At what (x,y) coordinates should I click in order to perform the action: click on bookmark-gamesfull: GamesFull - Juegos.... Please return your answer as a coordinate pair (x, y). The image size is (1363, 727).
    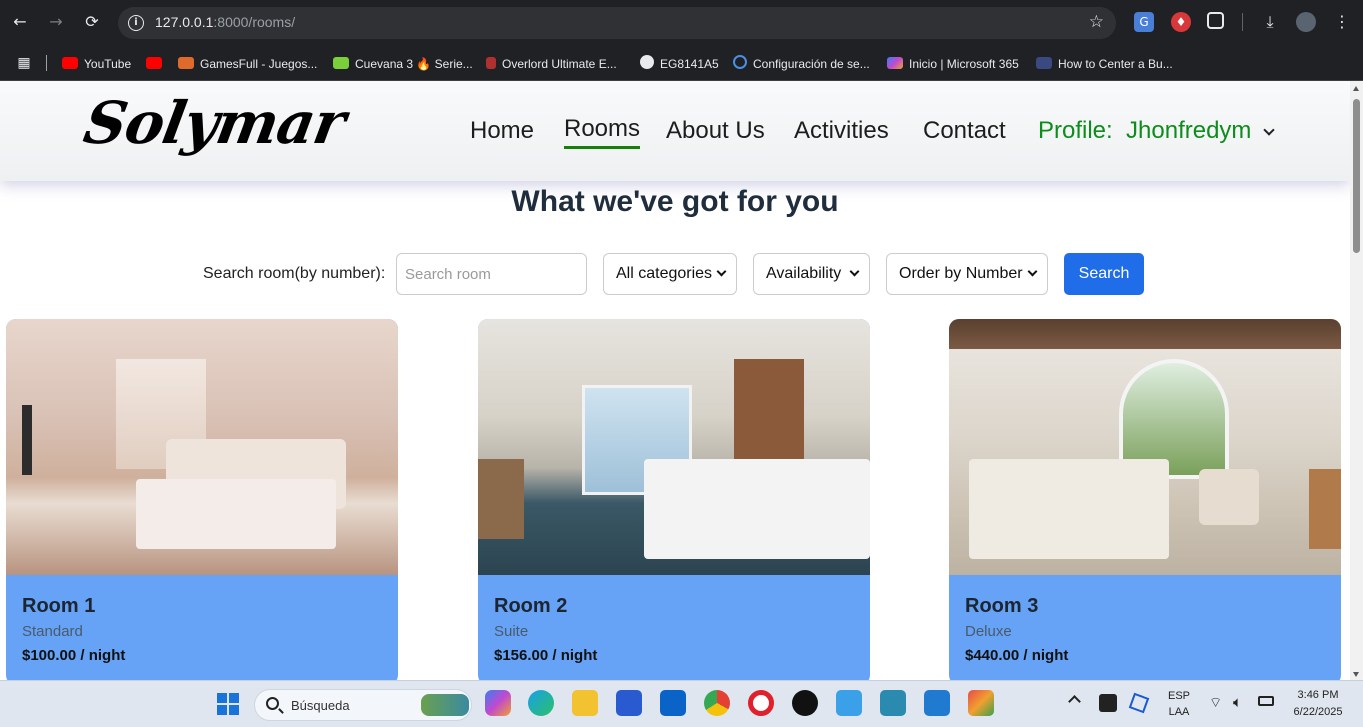
    Looking at the image, I should click on (247, 64).